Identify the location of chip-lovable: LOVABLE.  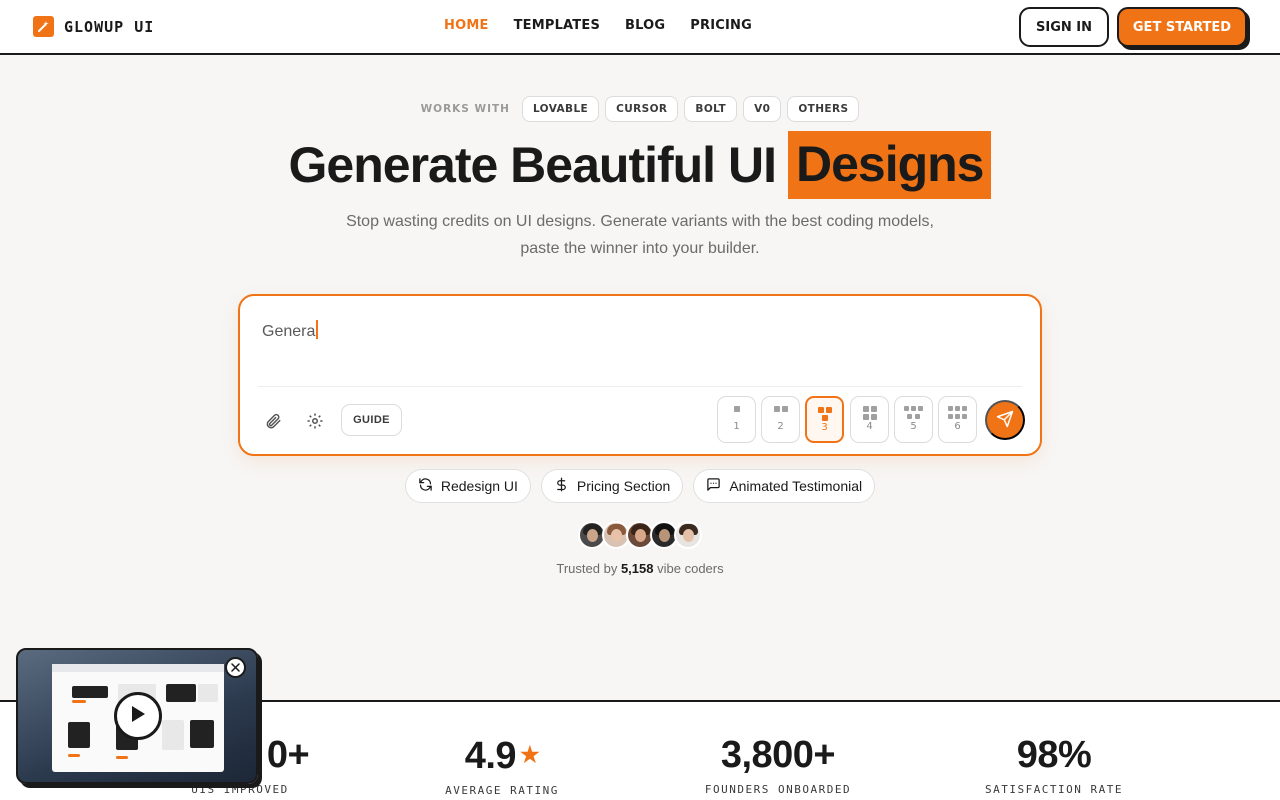
(560, 109).